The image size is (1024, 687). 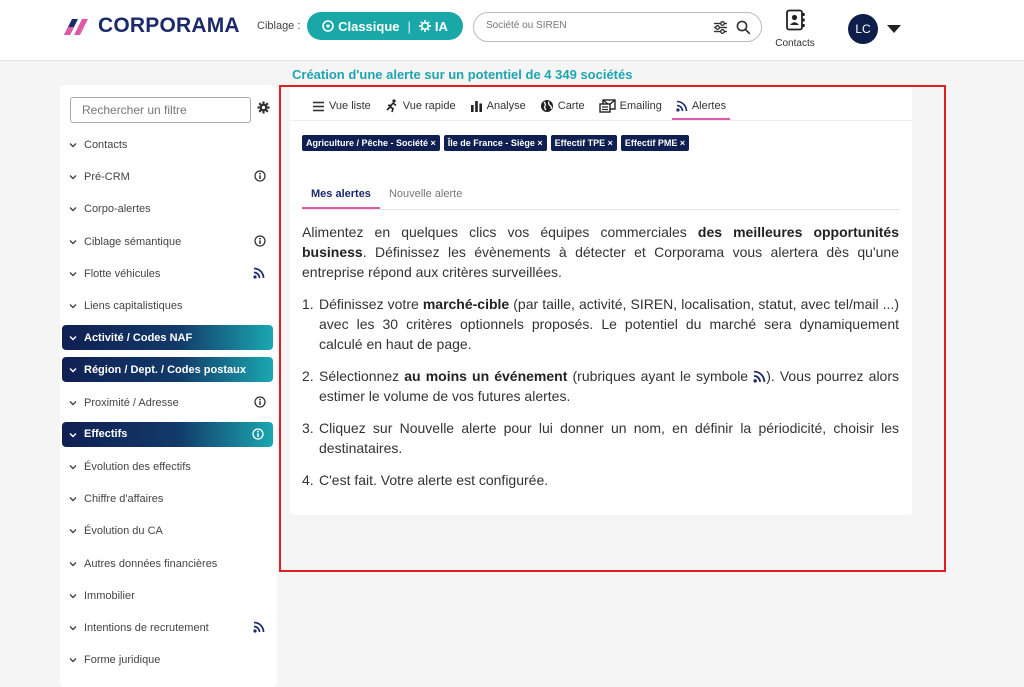 I want to click on company-search, so click(x=617, y=27).